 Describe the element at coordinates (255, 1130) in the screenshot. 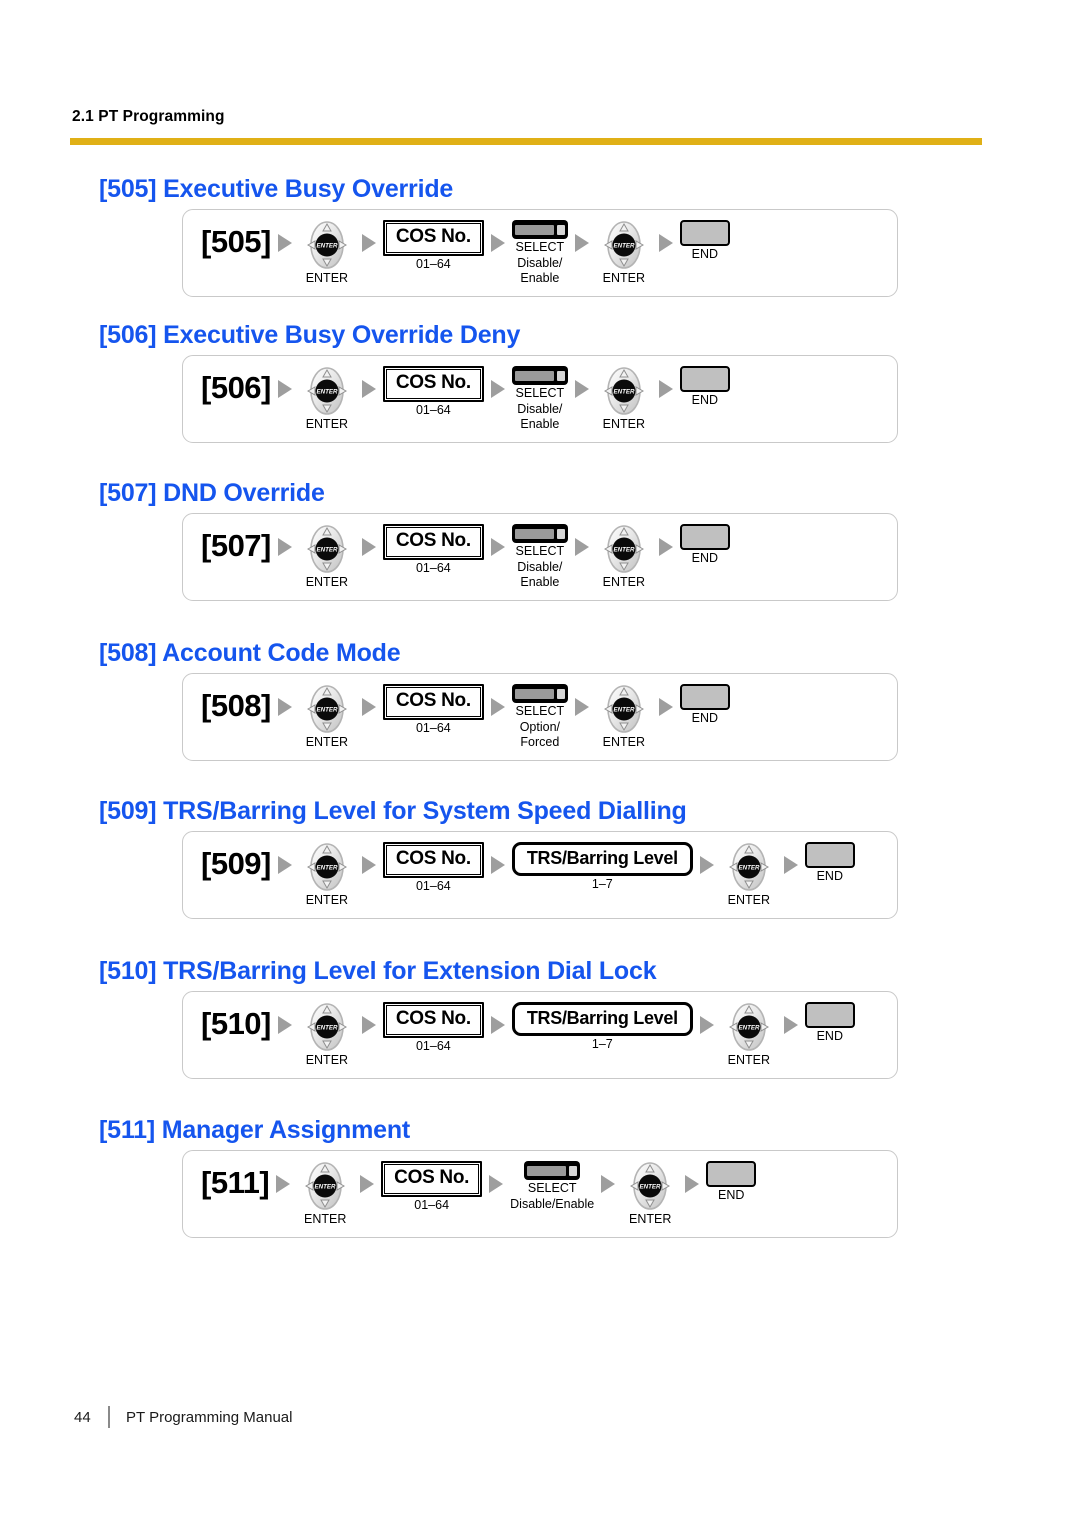

I see `section-title: [511] Manager Assignment` at that location.